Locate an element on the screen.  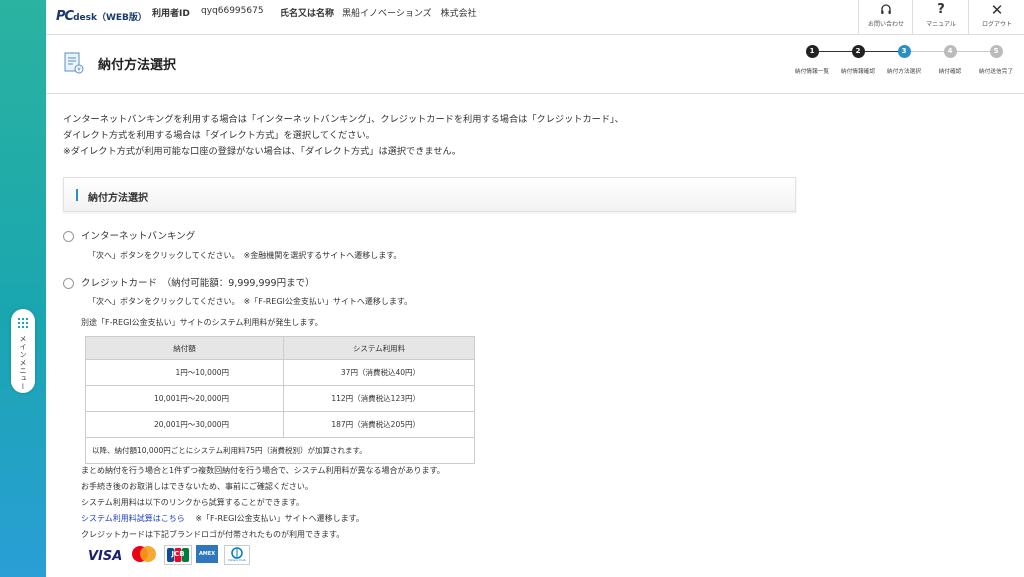
section-accent is located at coordinates (77, 195).